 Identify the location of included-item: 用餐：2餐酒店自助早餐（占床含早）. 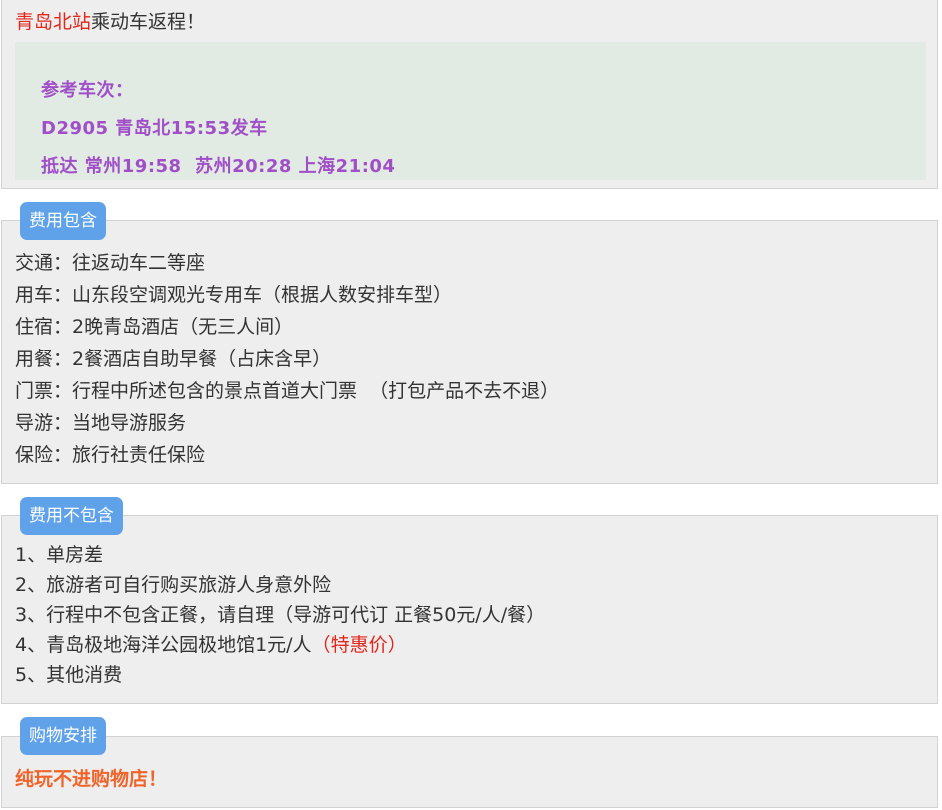
(173, 359).